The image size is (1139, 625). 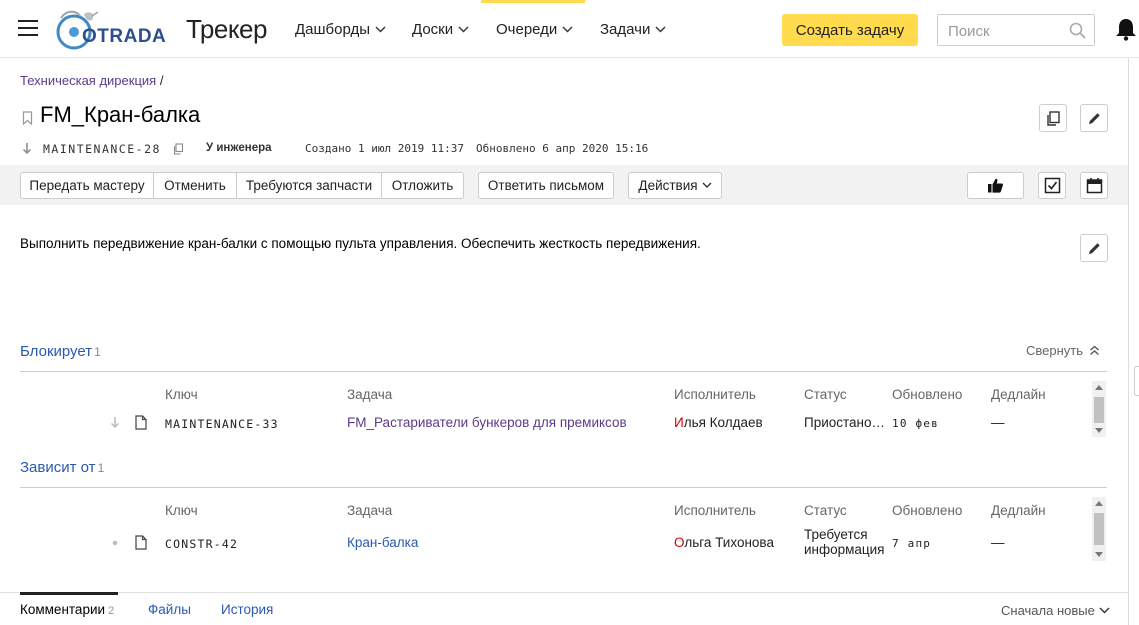 I want to click on tabs-bar: Комментарии 2 Файлы История Сначала новые, so click(x=564, y=608).